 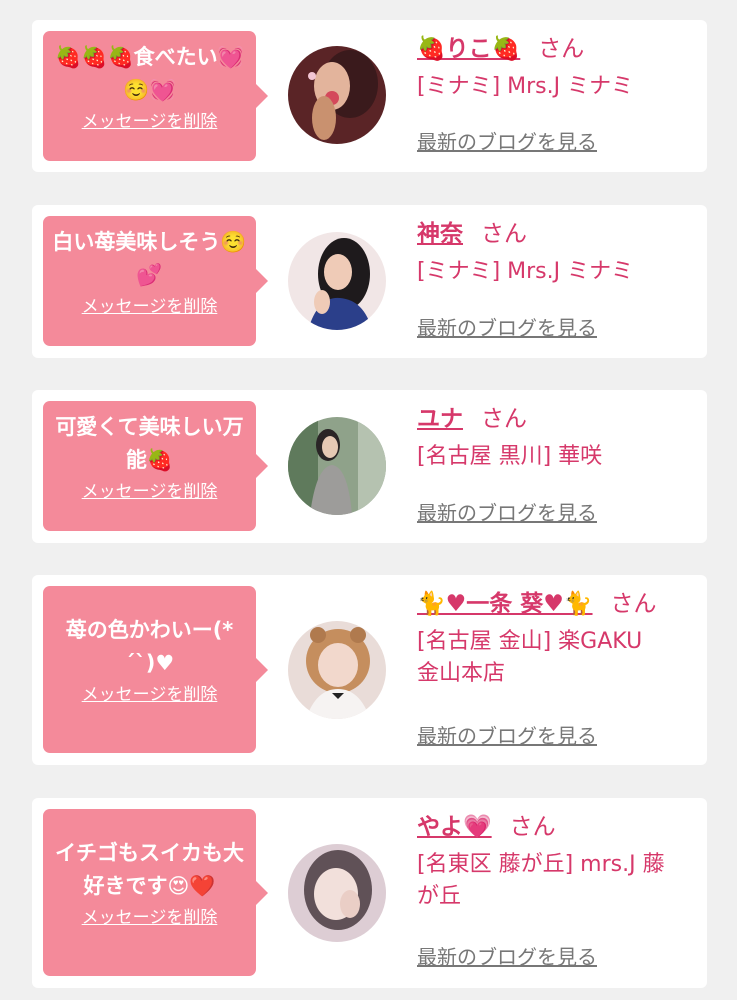 I want to click on message-text: イチゴもスイカも大好きです😍❤️, so click(x=149, y=869).